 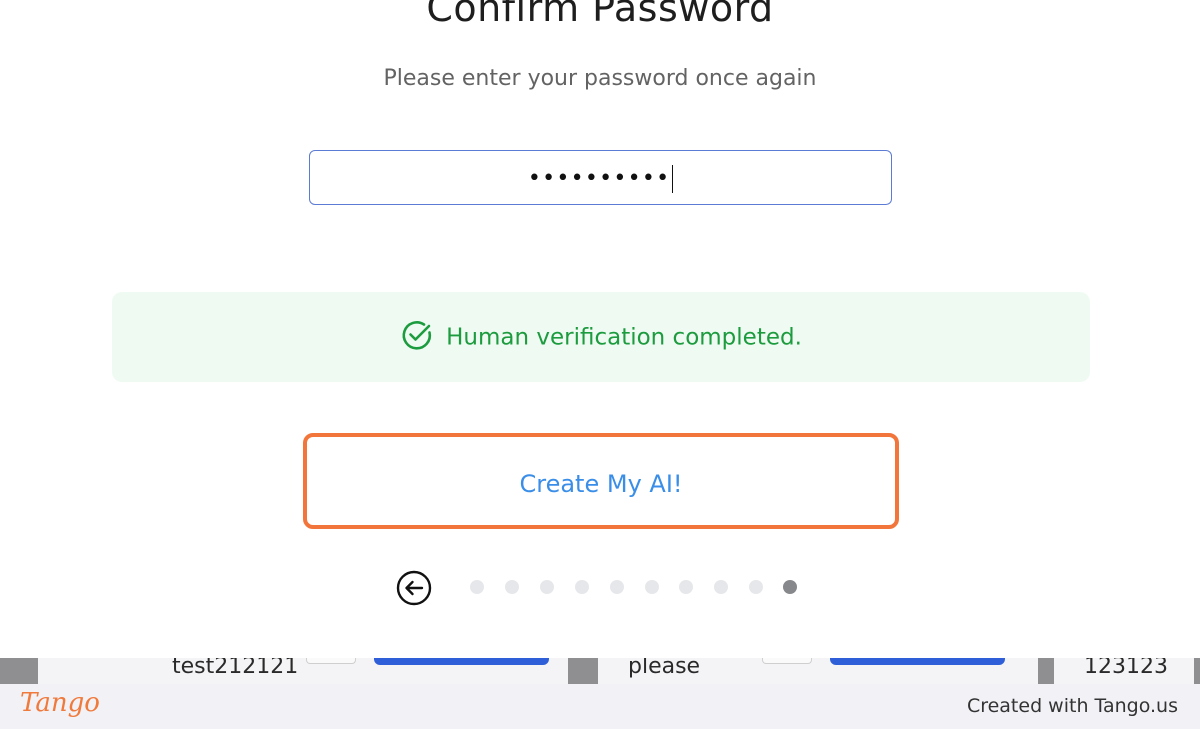 What do you see at coordinates (673, 179) in the screenshot?
I see `text-caret` at bounding box center [673, 179].